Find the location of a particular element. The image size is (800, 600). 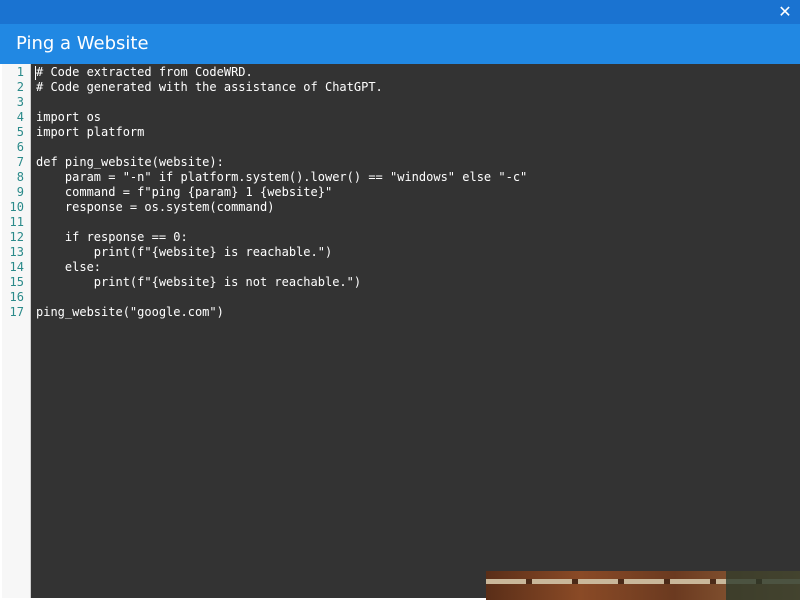

line-number: 17 is located at coordinates (16, 312).